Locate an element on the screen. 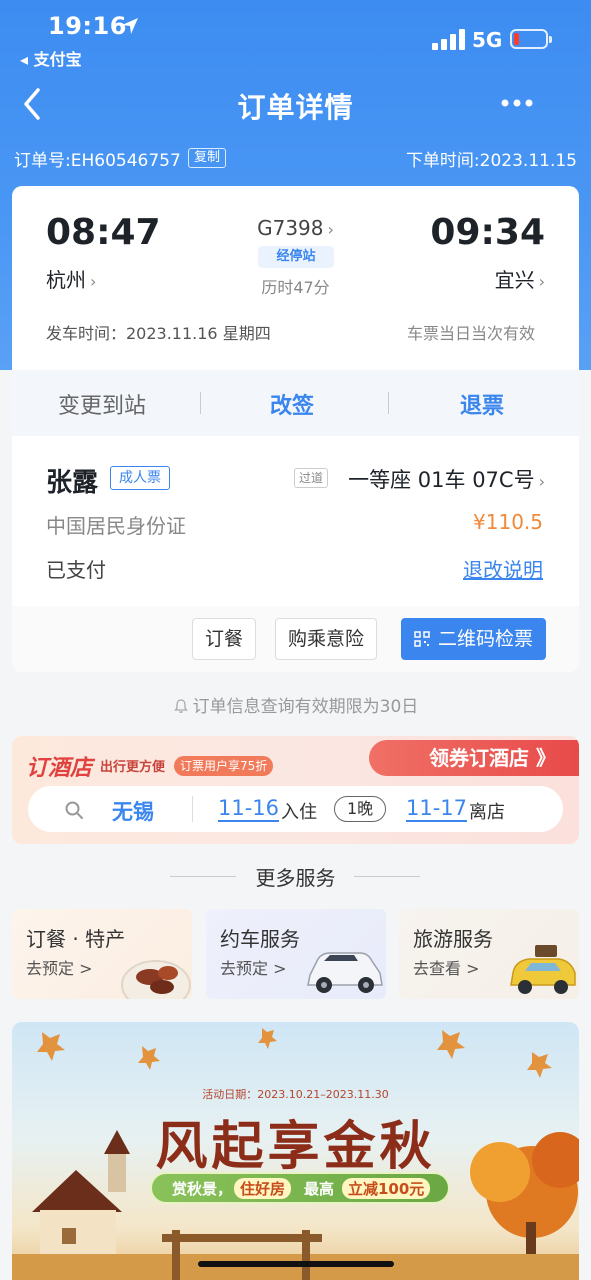 The height and width of the screenshot is (1280, 591). arrival-time: 09:34 is located at coordinates (487, 232).